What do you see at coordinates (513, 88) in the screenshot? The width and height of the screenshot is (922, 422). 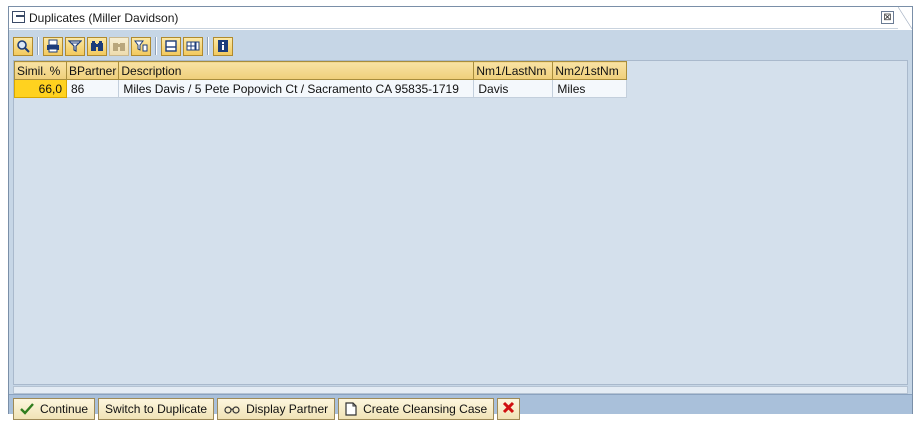 I see `name1-cell: Davis` at bounding box center [513, 88].